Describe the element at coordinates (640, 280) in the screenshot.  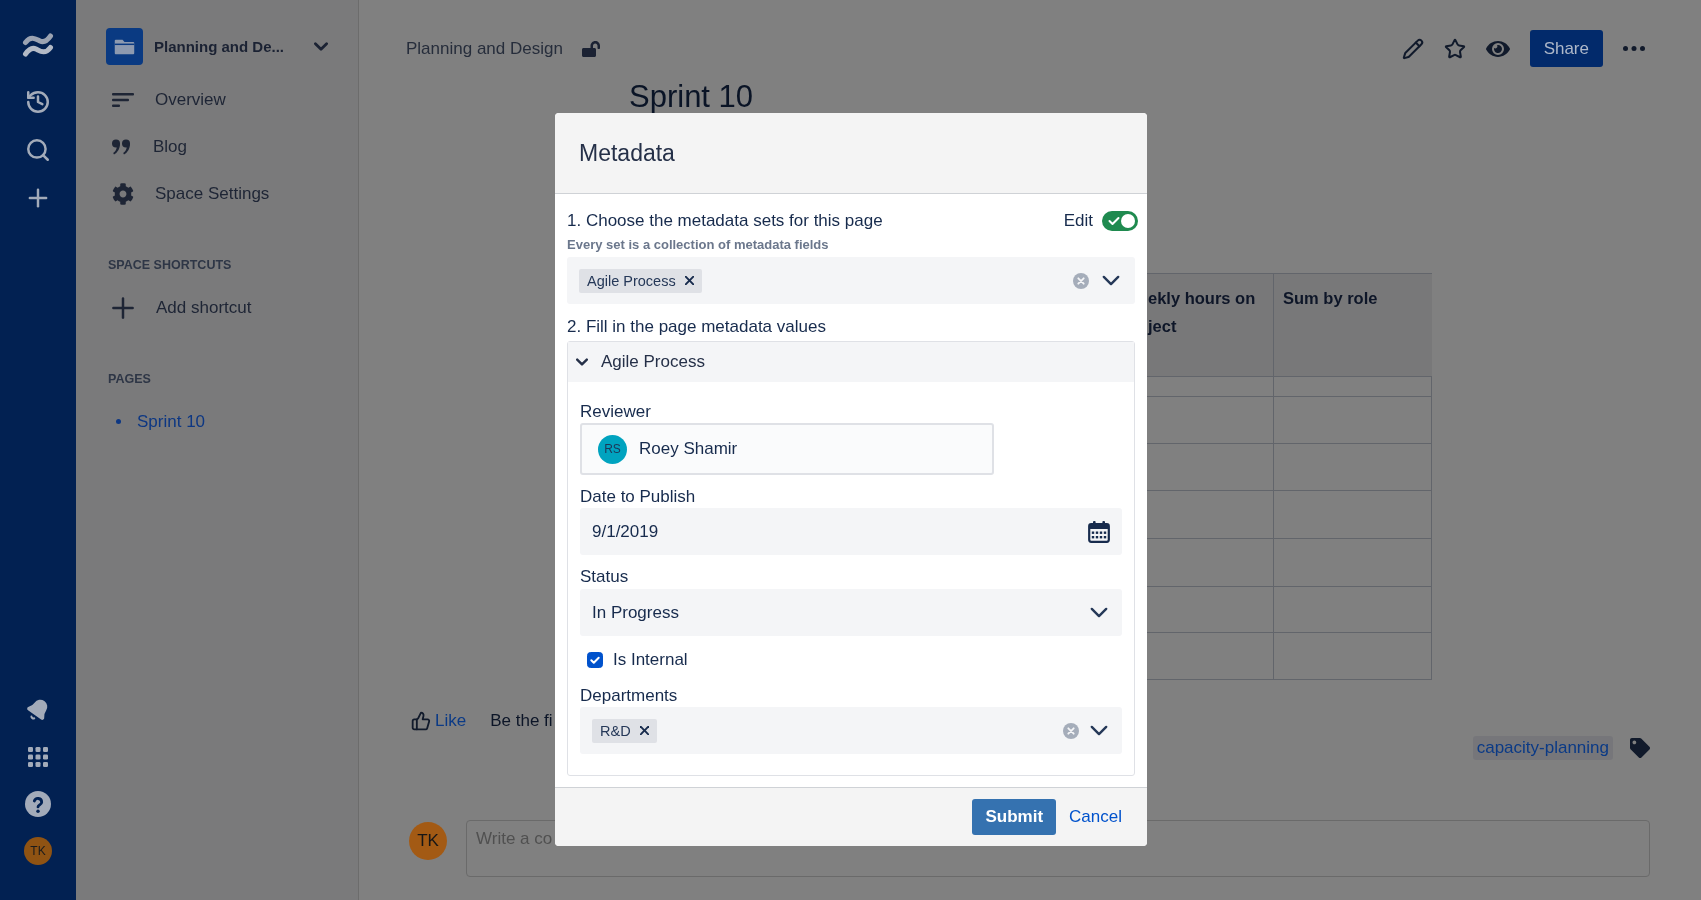
I see `tag-chip: Agile Process` at that location.